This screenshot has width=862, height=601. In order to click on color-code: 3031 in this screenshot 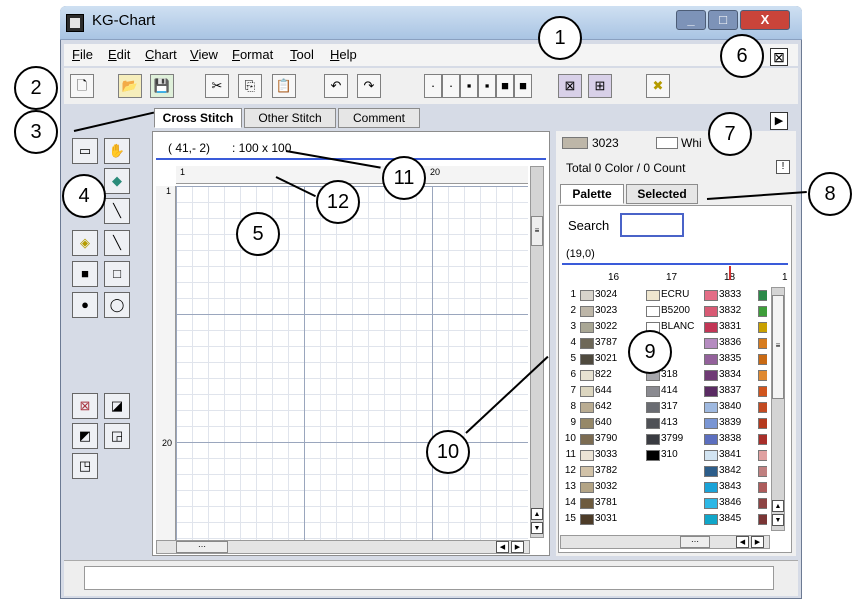, I will do `click(618, 519)`.